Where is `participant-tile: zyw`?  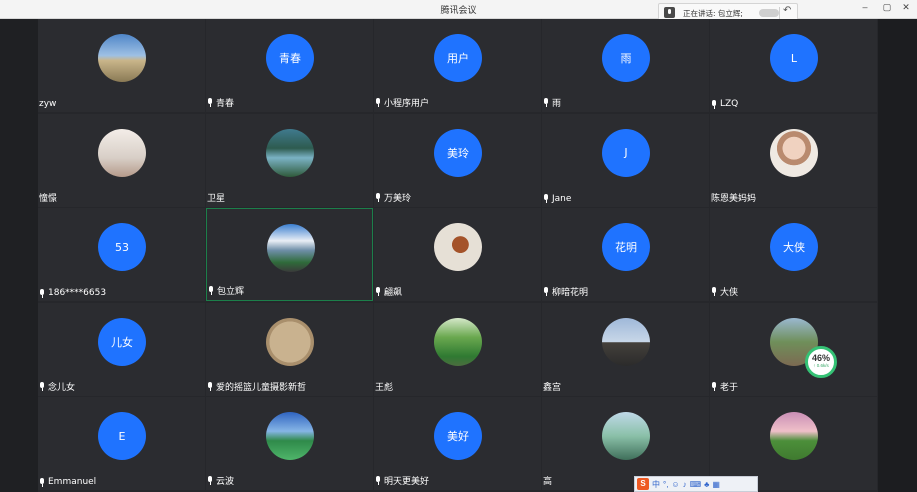 participant-tile: zyw is located at coordinates (121, 65).